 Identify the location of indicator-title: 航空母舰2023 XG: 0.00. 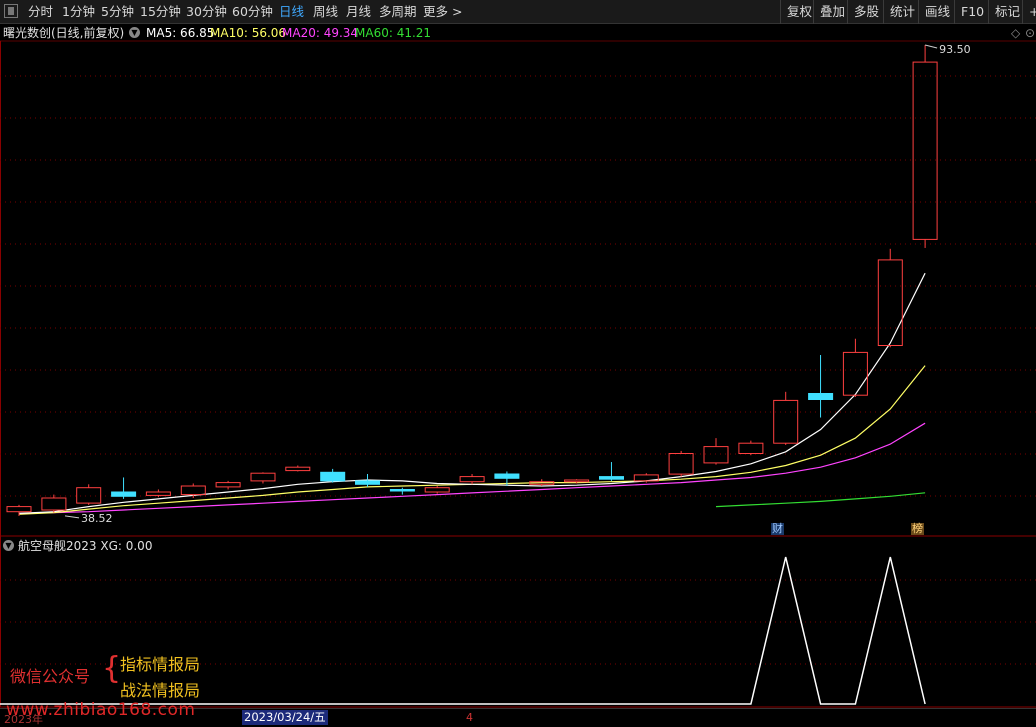
(85, 546).